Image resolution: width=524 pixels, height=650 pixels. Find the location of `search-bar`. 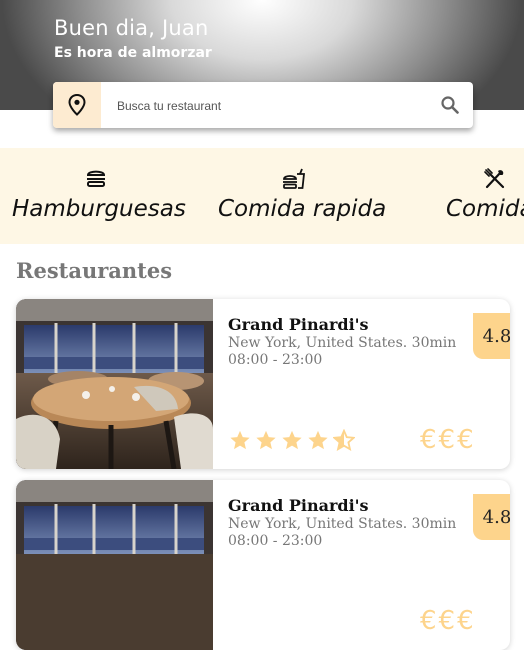

search-bar is located at coordinates (263, 105).